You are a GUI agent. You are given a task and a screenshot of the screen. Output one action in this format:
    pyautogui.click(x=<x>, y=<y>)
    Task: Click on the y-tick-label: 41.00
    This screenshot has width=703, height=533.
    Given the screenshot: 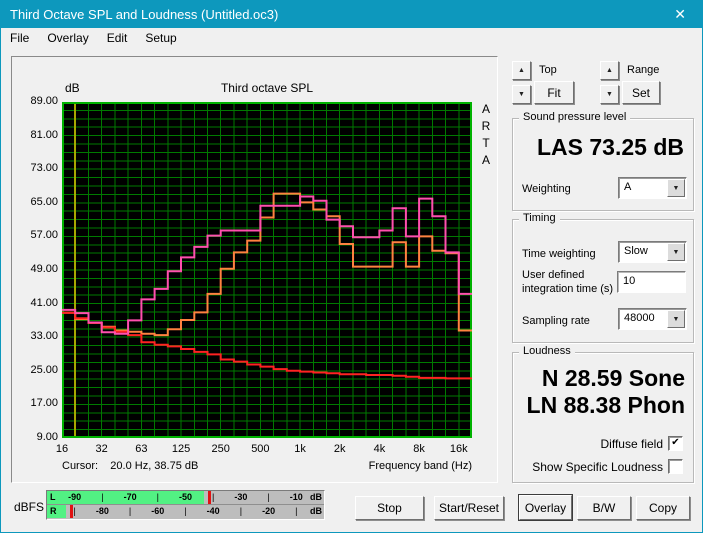 What is the action you would take?
    pyautogui.click(x=44, y=302)
    